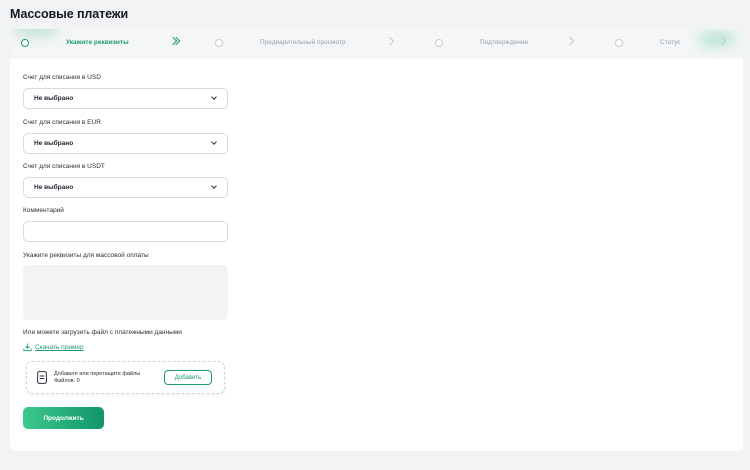 Image resolution: width=750 pixels, height=470 pixels. What do you see at coordinates (125, 143) in the screenshot?
I see `eur-account-select: Не выбрано` at bounding box center [125, 143].